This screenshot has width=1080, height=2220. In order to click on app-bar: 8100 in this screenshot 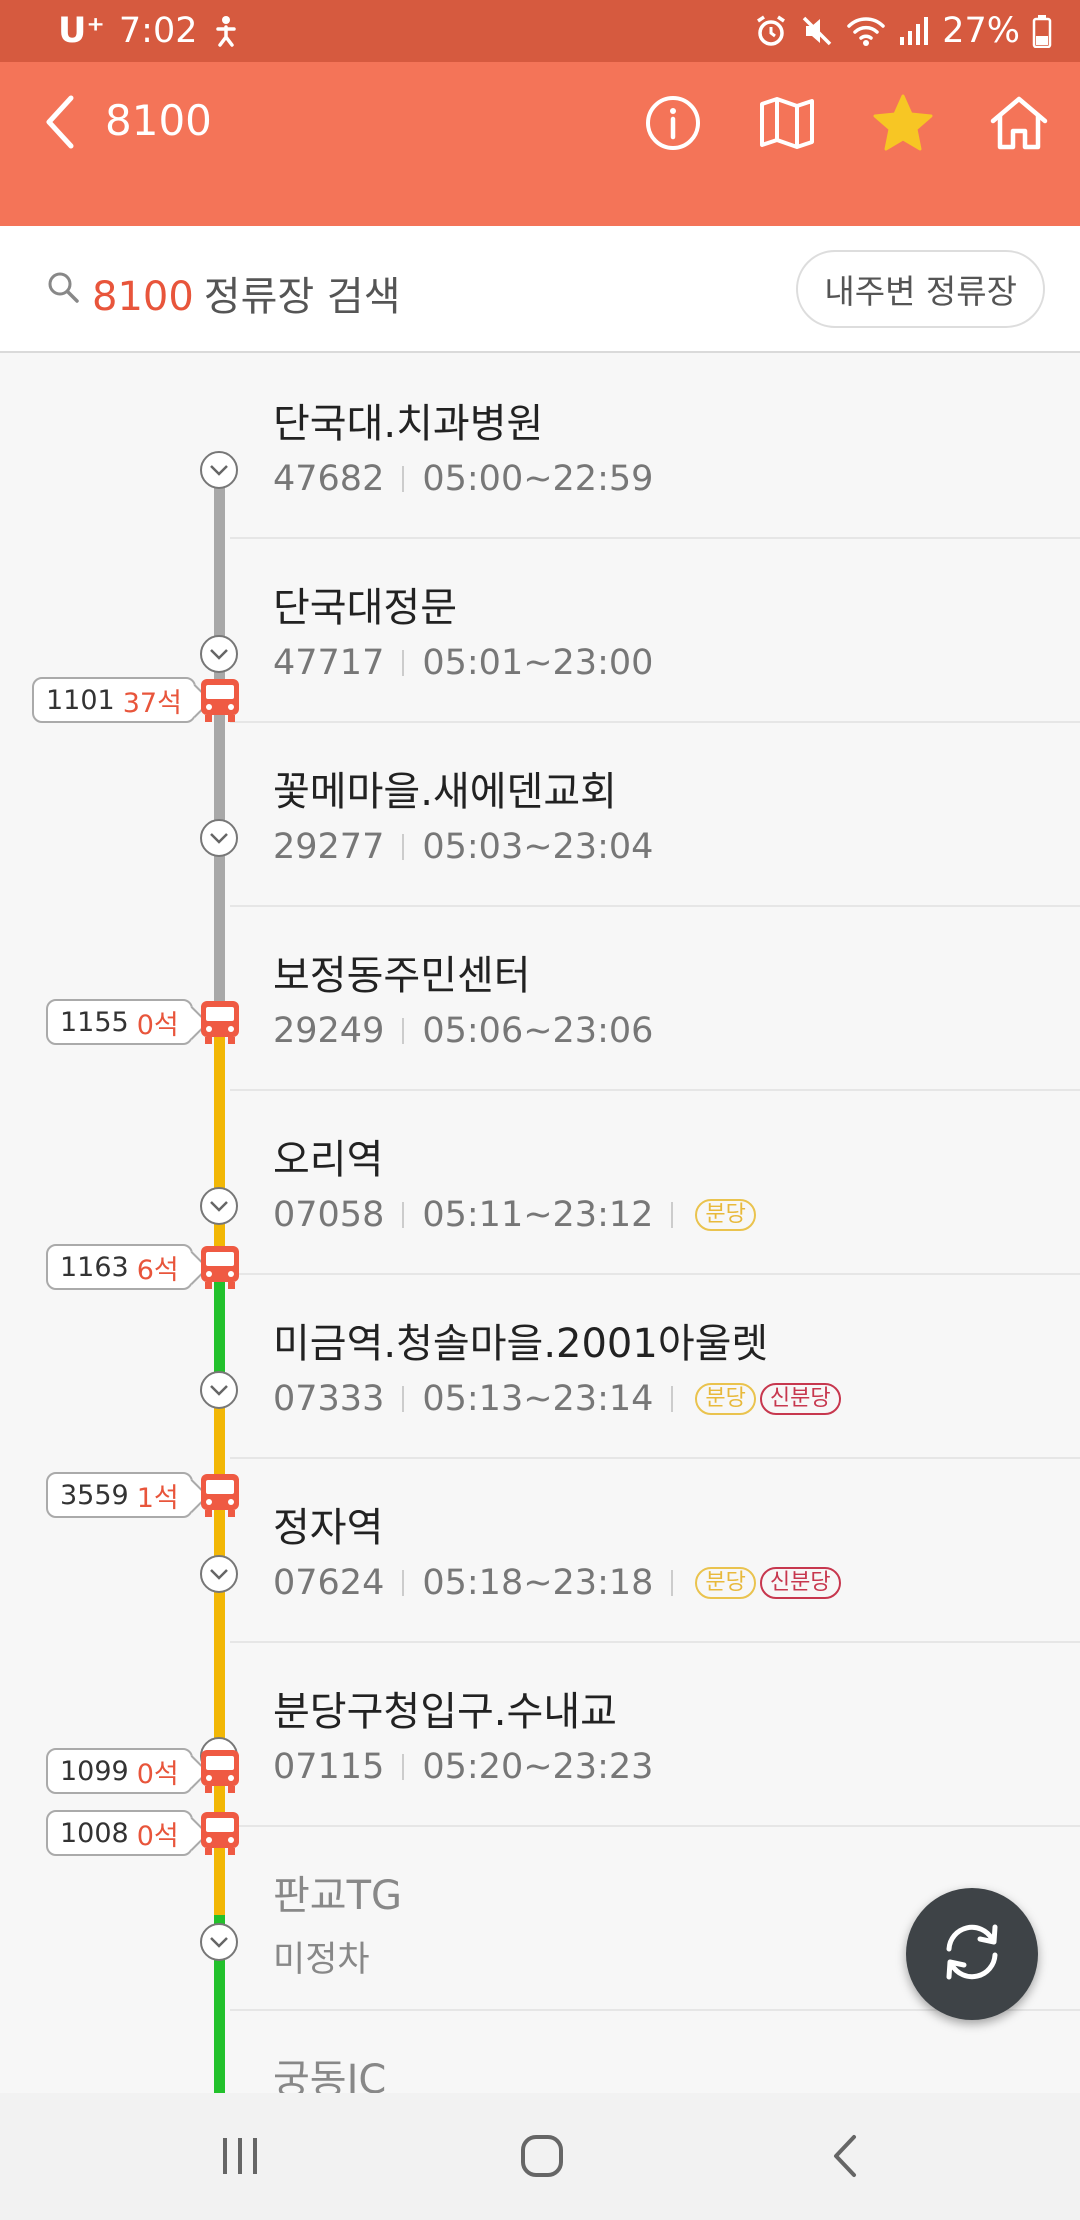, I will do `click(540, 144)`.